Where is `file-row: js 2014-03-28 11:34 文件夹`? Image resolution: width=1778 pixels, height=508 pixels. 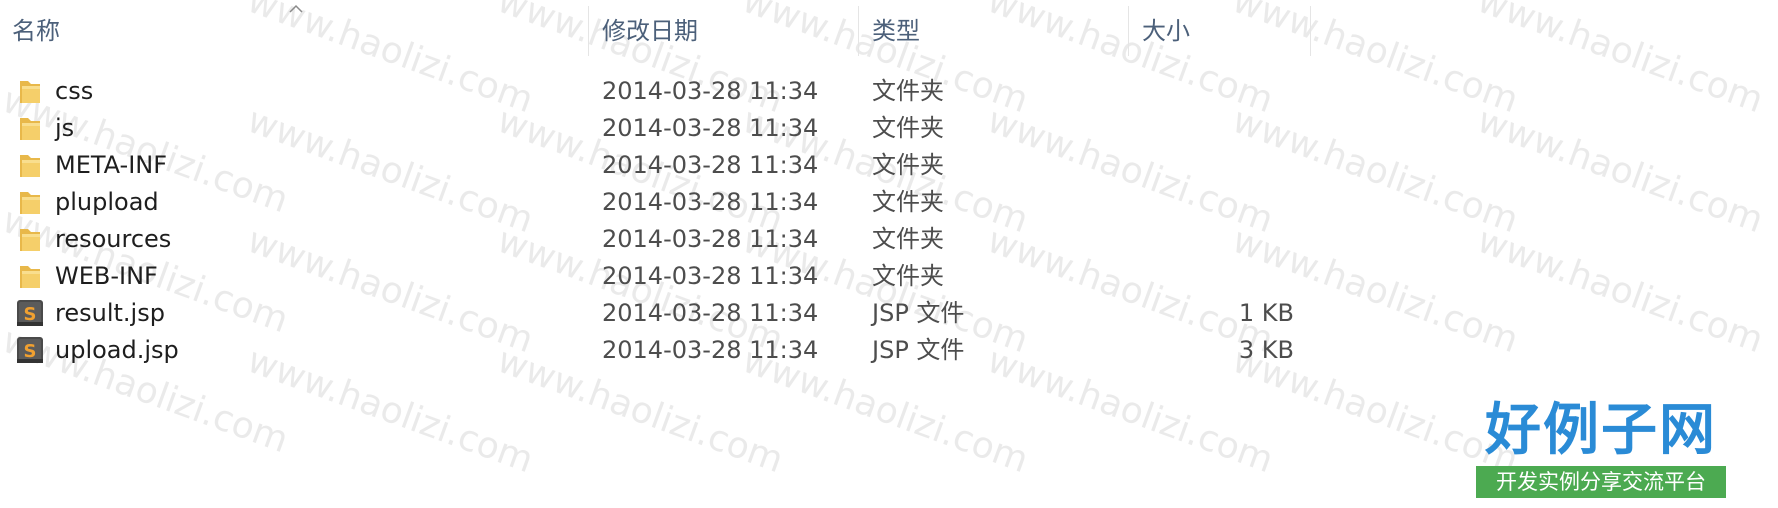
file-row: js 2014-03-28 11:34 文件夹 is located at coordinates (889, 128).